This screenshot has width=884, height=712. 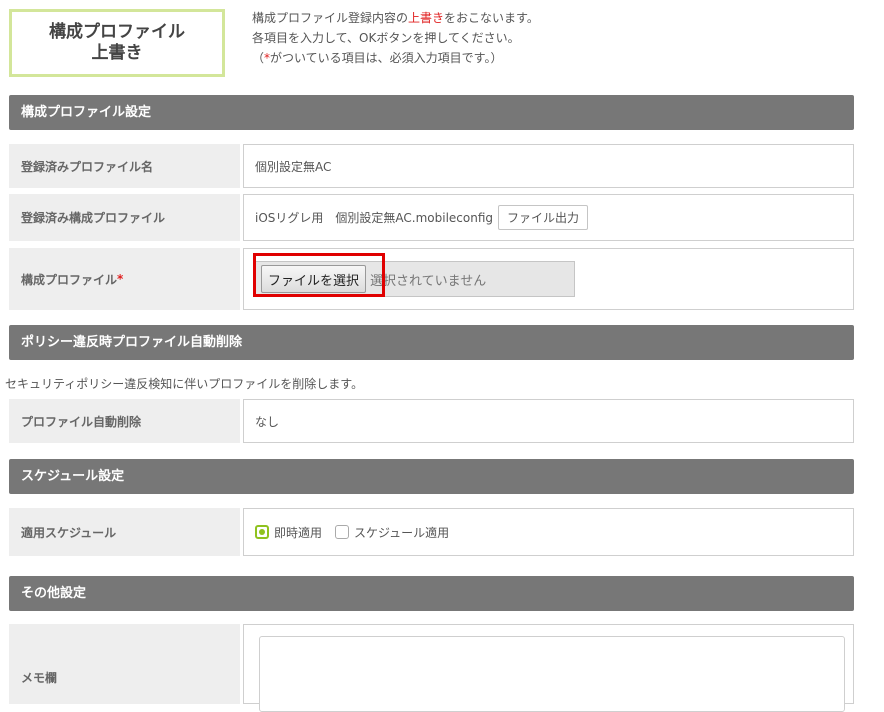 What do you see at coordinates (431, 342) in the screenshot?
I see `section-policy-delete: ポリシー違反時プロファイル自動削除` at bounding box center [431, 342].